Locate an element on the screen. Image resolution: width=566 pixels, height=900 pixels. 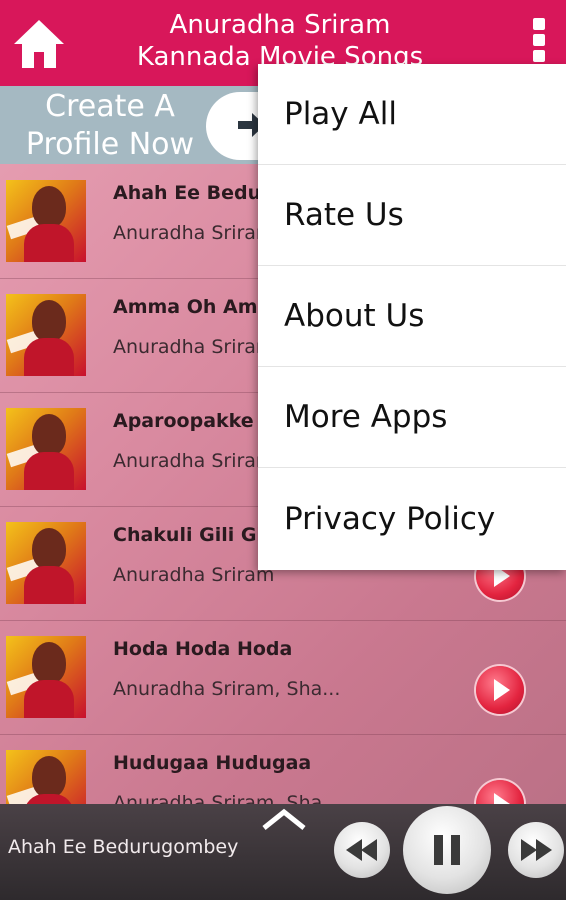
song-title: Hudugaa Hudugaa is located at coordinates (212, 763).